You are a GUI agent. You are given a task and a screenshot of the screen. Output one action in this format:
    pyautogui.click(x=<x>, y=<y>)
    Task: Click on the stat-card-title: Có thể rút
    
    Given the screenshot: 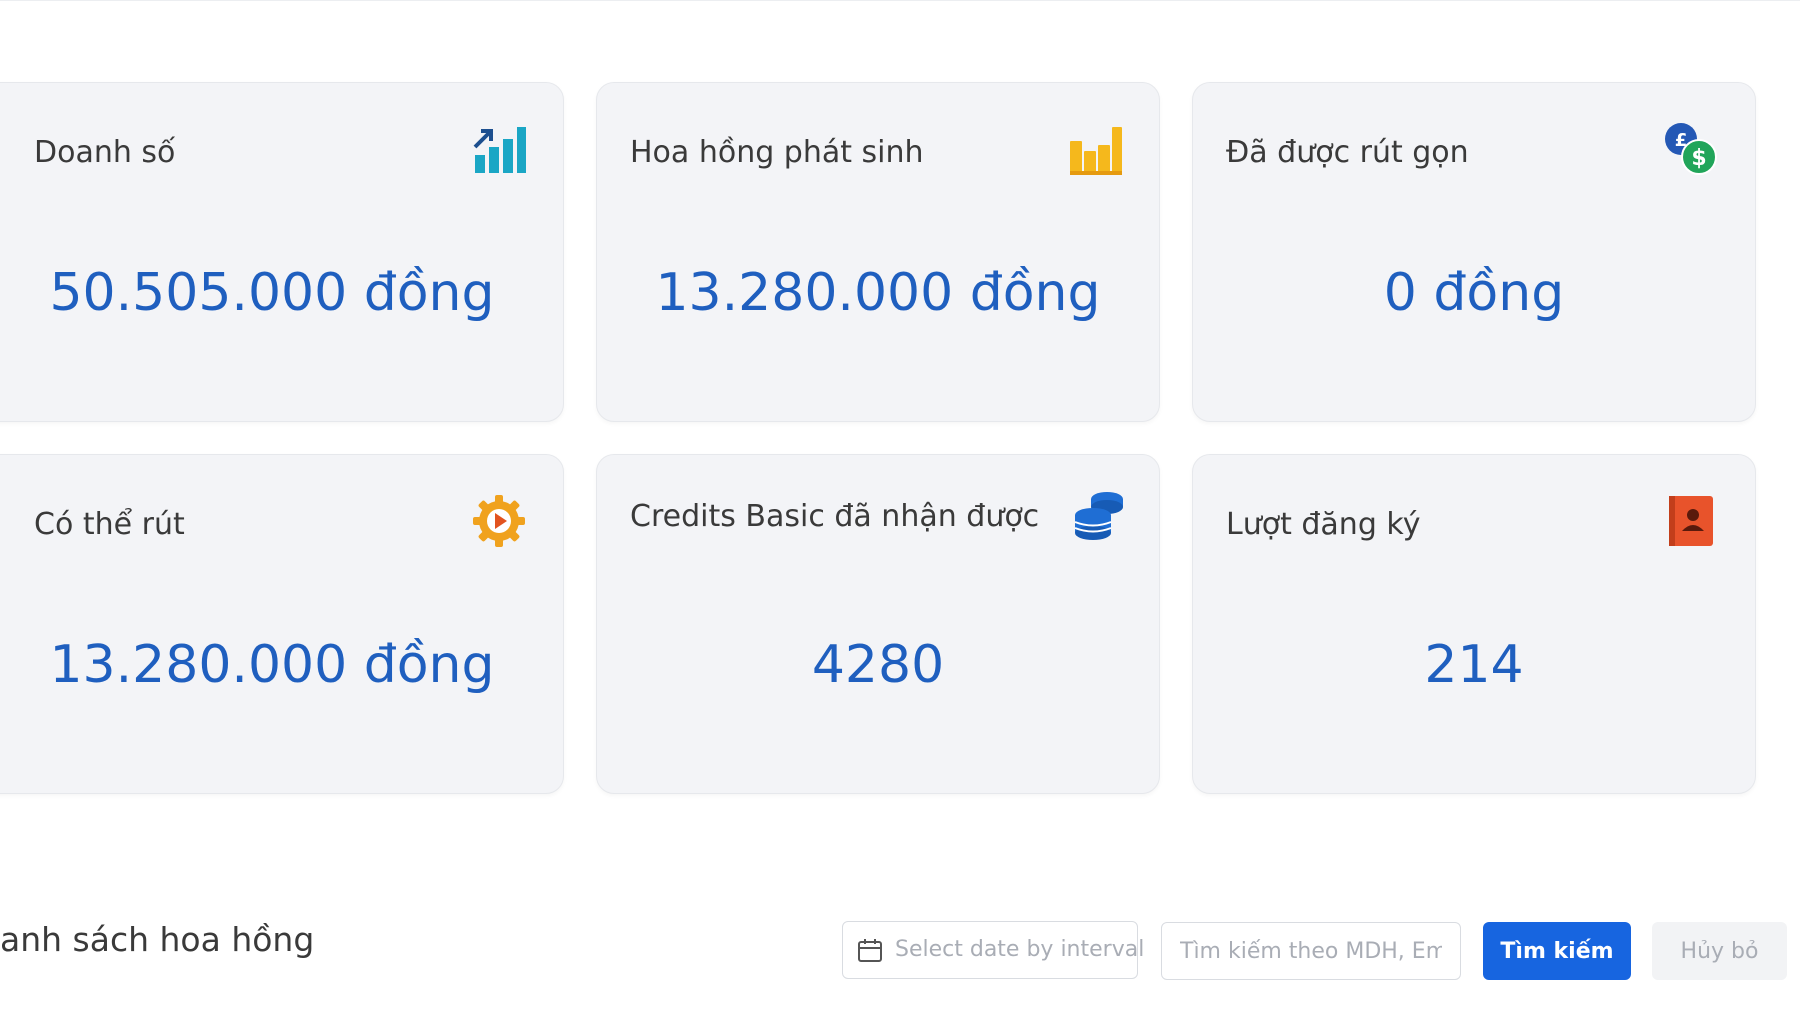 What is the action you would take?
    pyautogui.click(x=109, y=524)
    